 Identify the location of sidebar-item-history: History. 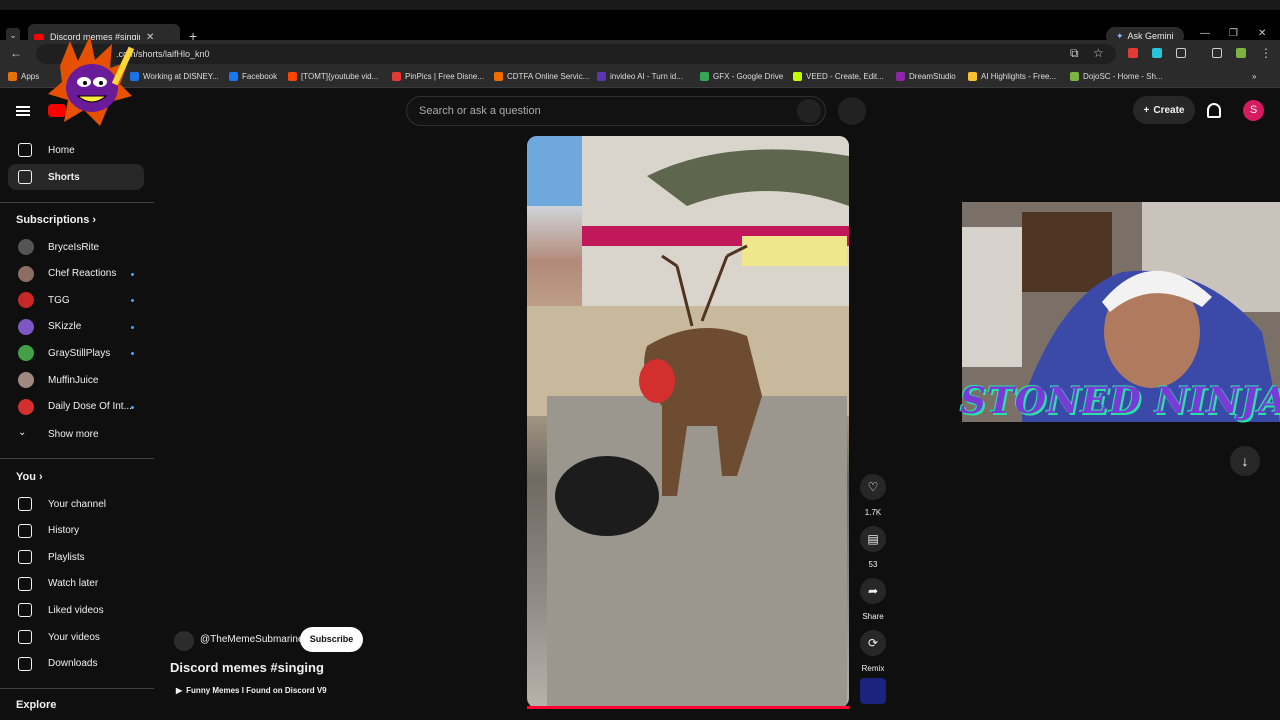
(76, 531).